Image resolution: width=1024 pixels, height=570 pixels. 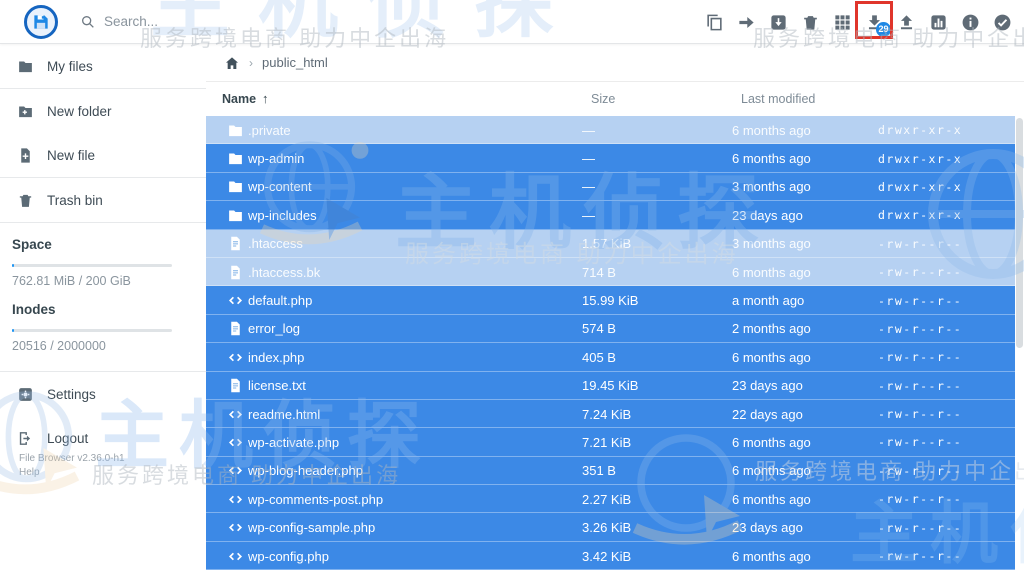 I want to click on table-row: index.php 405 B 6 months ago -rw-r--r--, so click(x=610, y=357).